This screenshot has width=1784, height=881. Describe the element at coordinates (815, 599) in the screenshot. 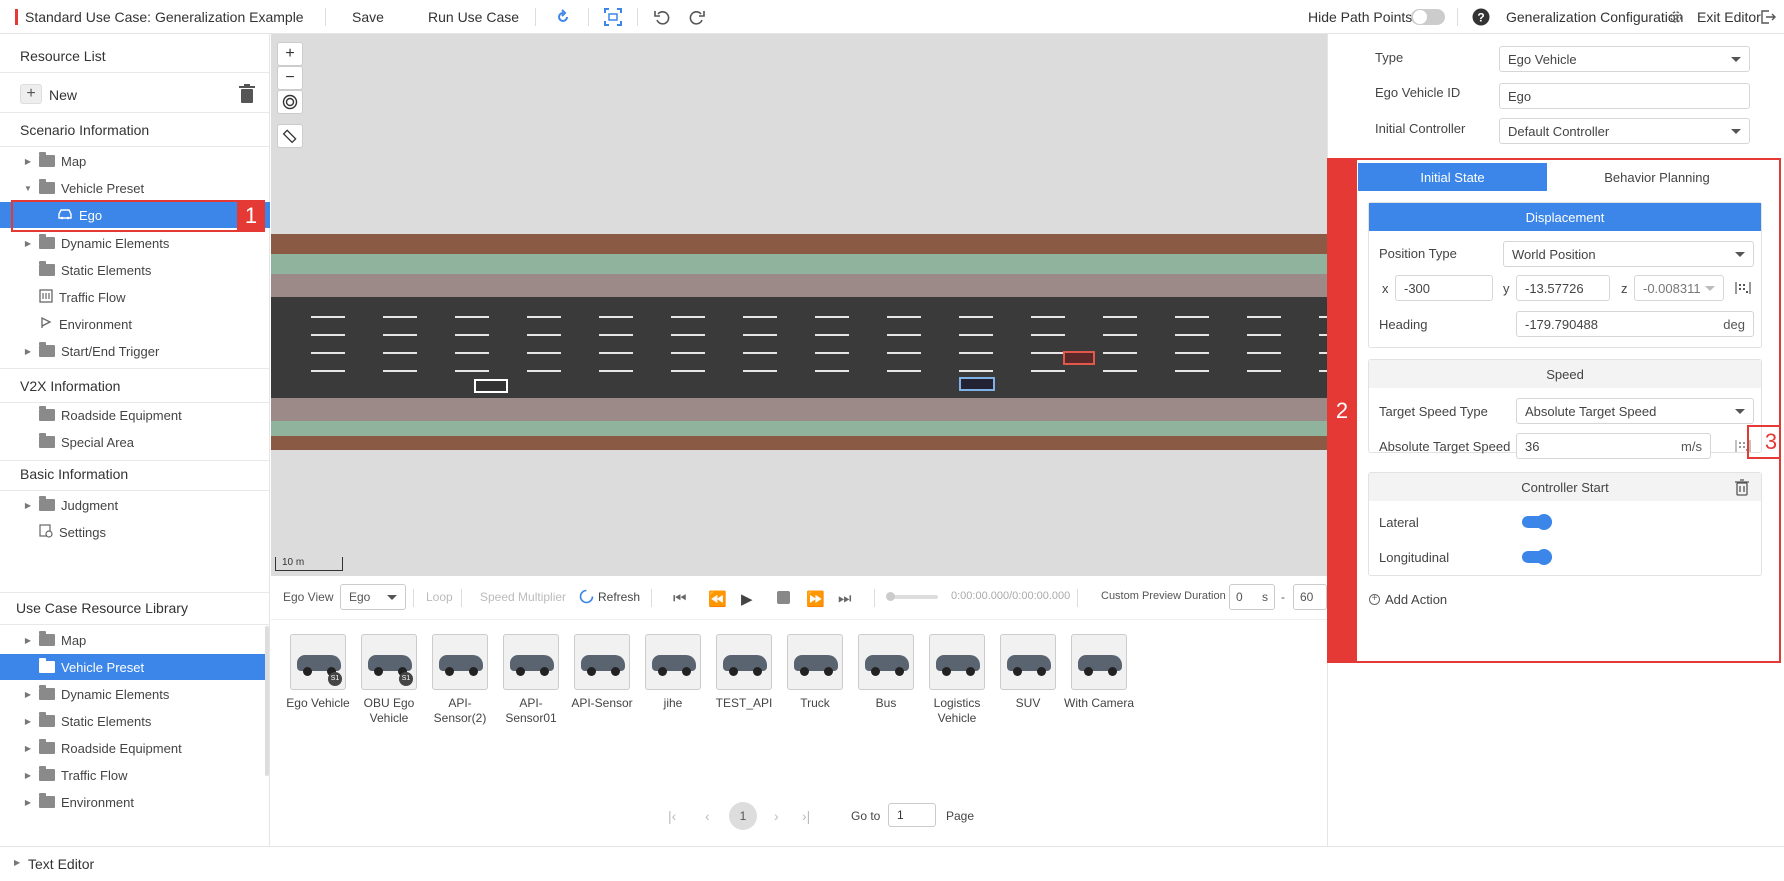

I see `step-forward-icon: ⏩` at that location.